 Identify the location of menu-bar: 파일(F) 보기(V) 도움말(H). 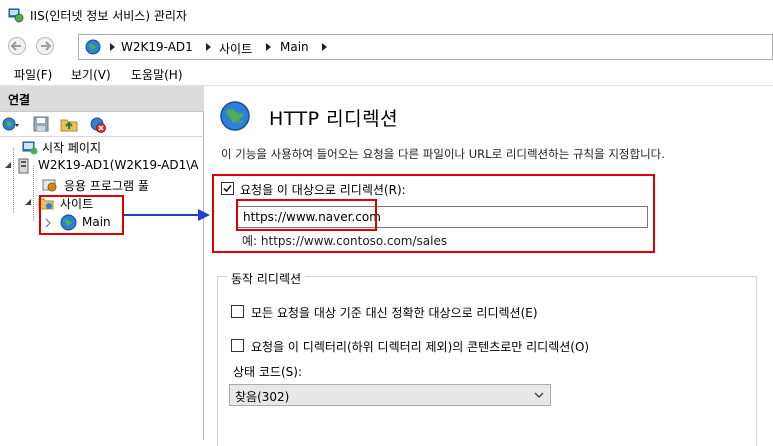
(386, 74).